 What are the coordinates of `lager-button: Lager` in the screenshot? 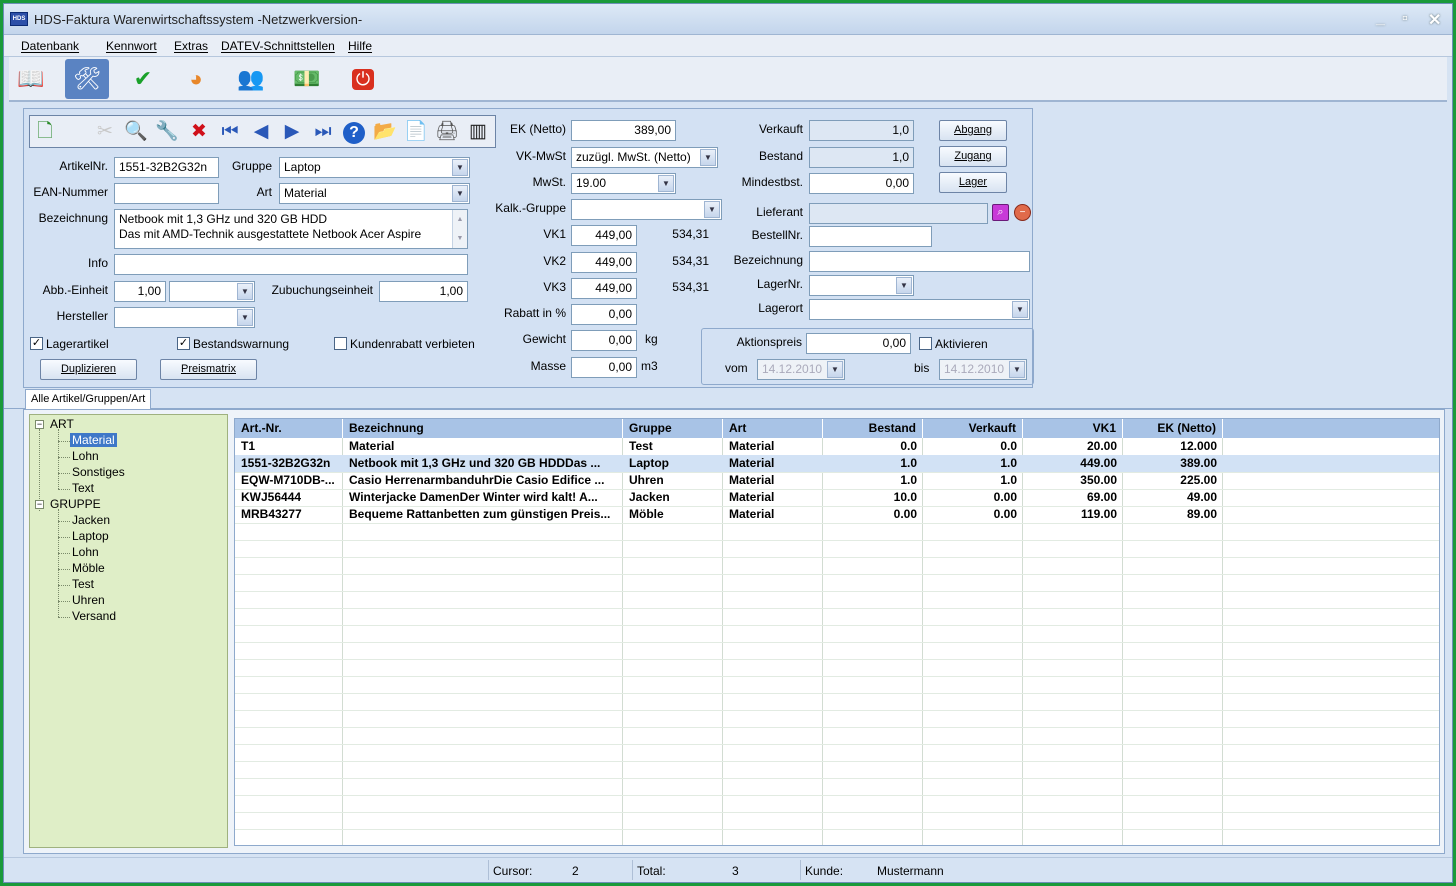 It's located at (973, 182).